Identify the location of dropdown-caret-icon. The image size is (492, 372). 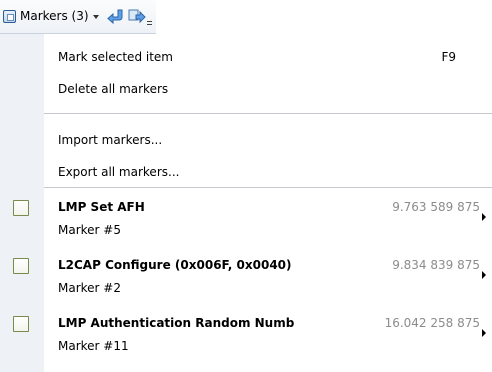
(96, 17).